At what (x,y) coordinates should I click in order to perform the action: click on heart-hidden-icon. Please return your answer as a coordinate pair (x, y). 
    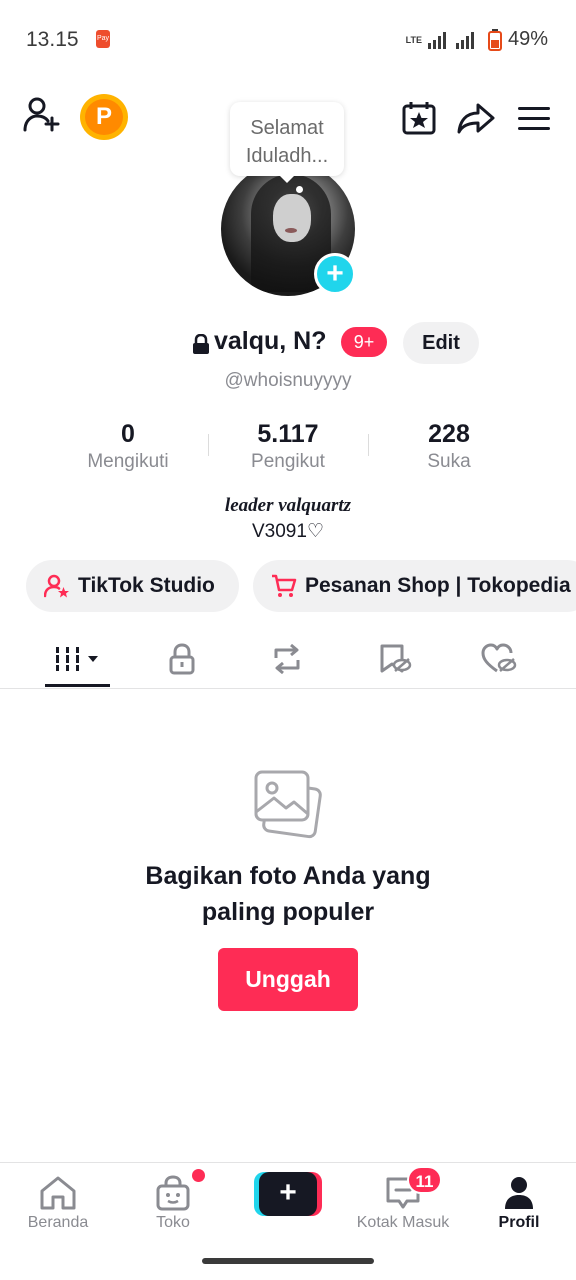
    Looking at the image, I should click on (499, 658).